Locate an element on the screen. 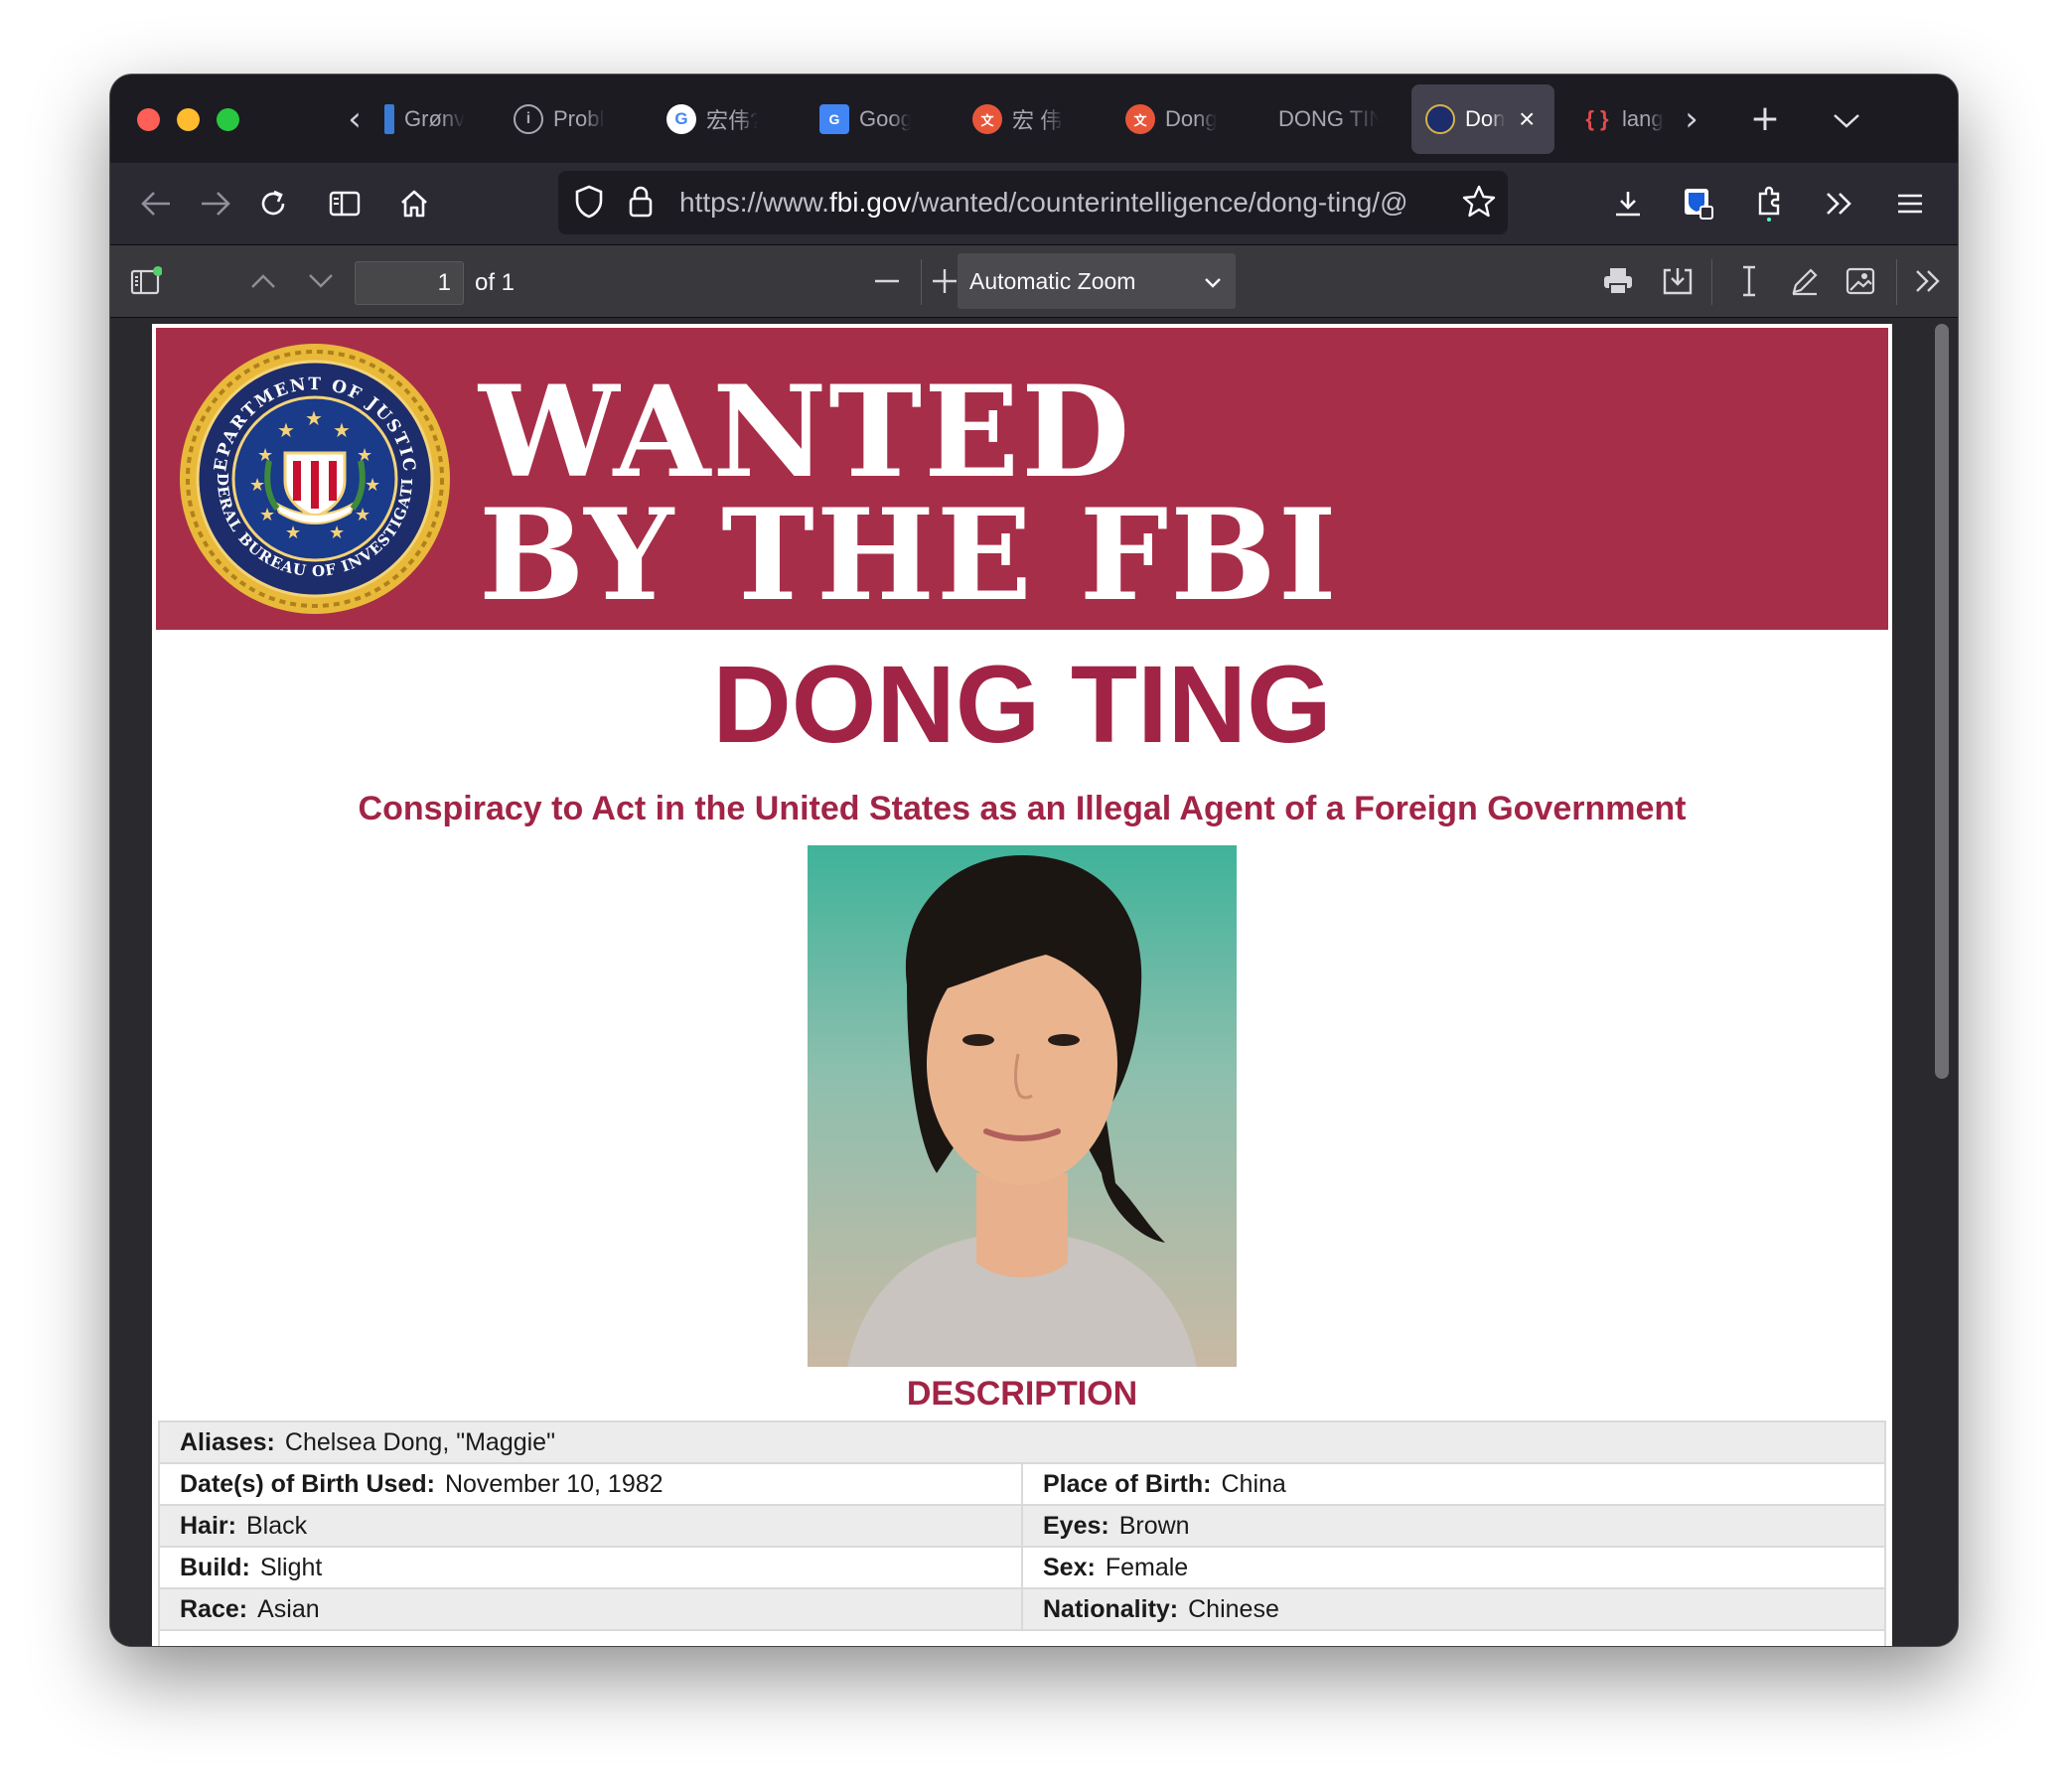  reload-icon is located at coordinates (273, 204).